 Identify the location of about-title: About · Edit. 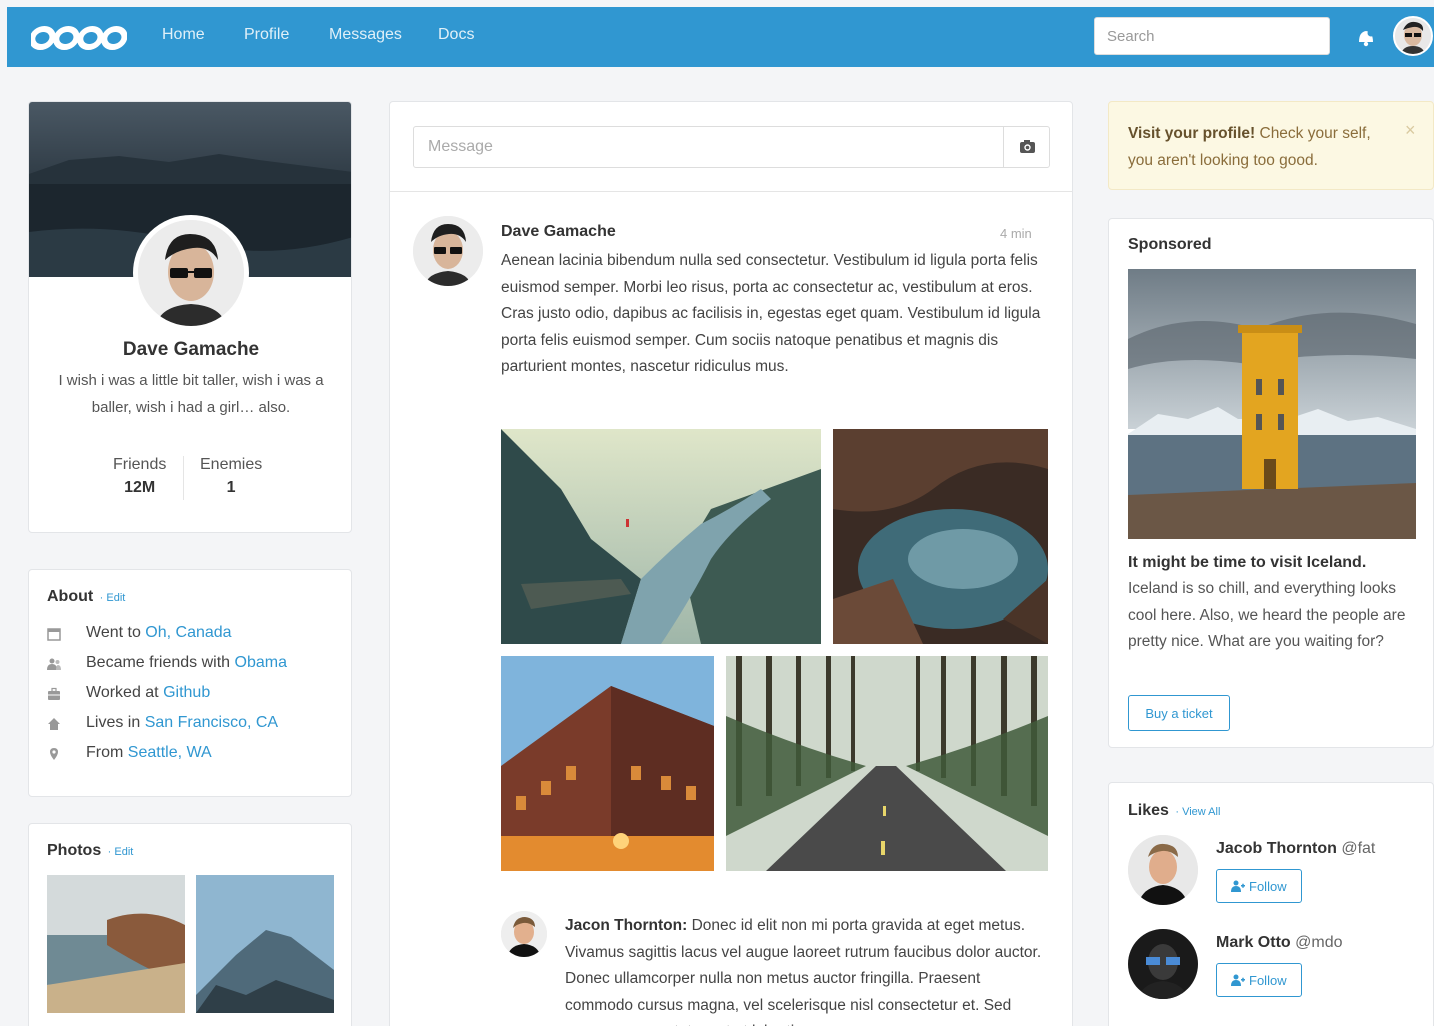
(86, 597).